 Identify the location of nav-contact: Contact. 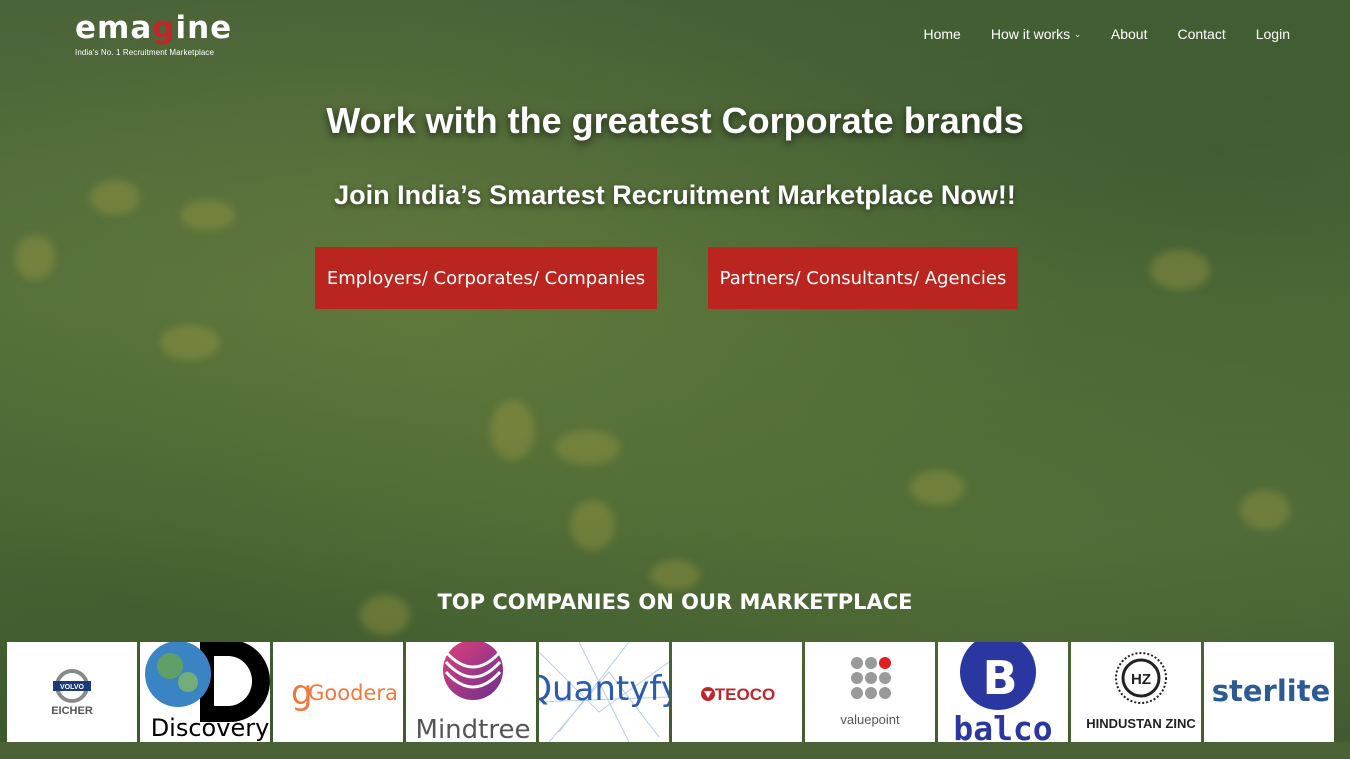
(1201, 34).